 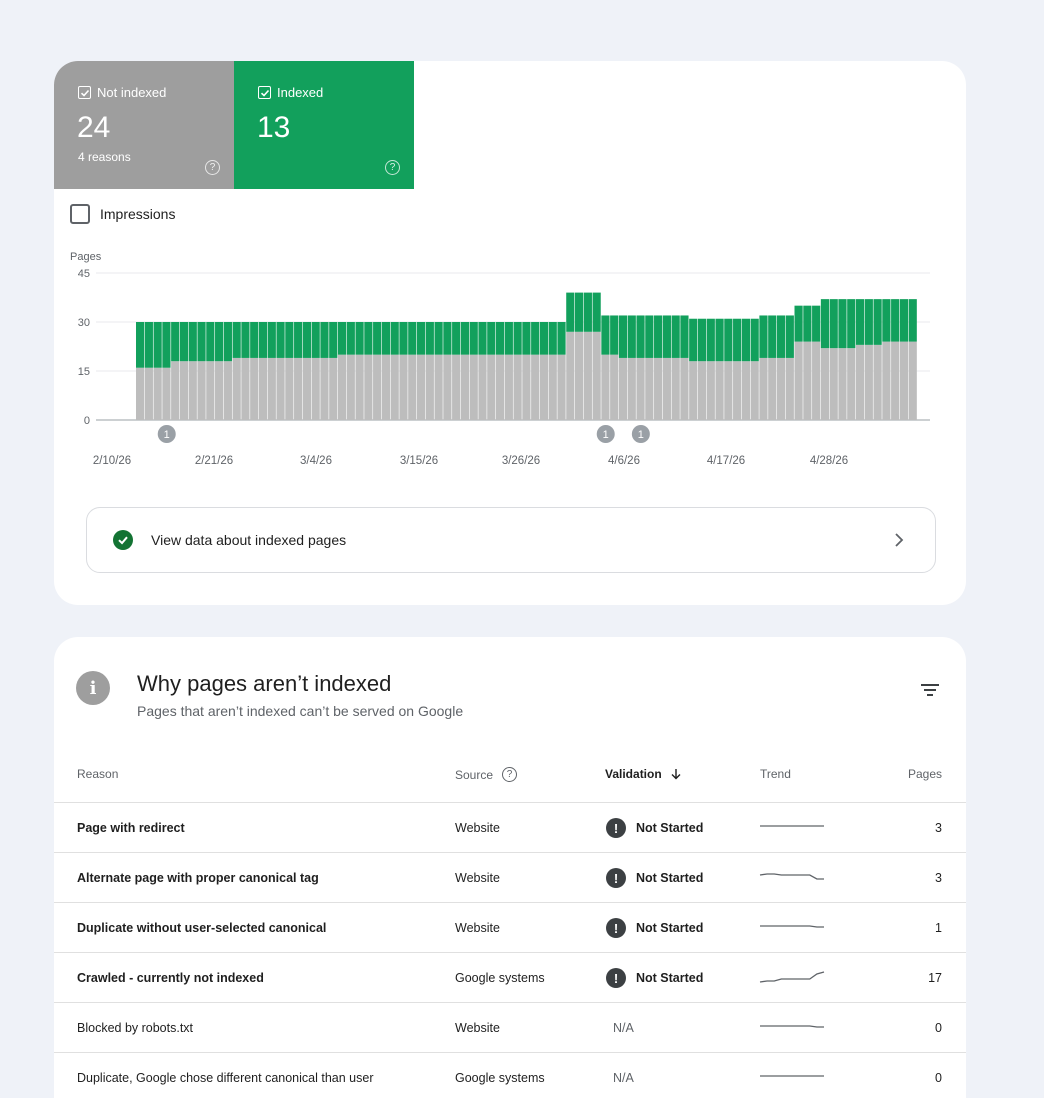 What do you see at coordinates (135, 1028) in the screenshot?
I see `reason-cell: Blocked by robots.txt` at bounding box center [135, 1028].